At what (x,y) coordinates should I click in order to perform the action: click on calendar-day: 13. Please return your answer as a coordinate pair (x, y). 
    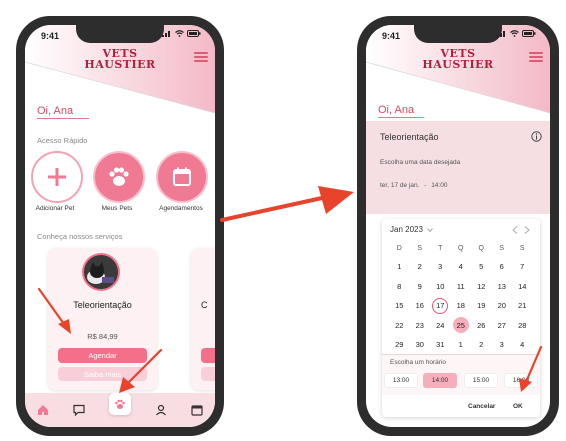
    Looking at the image, I should click on (502, 287).